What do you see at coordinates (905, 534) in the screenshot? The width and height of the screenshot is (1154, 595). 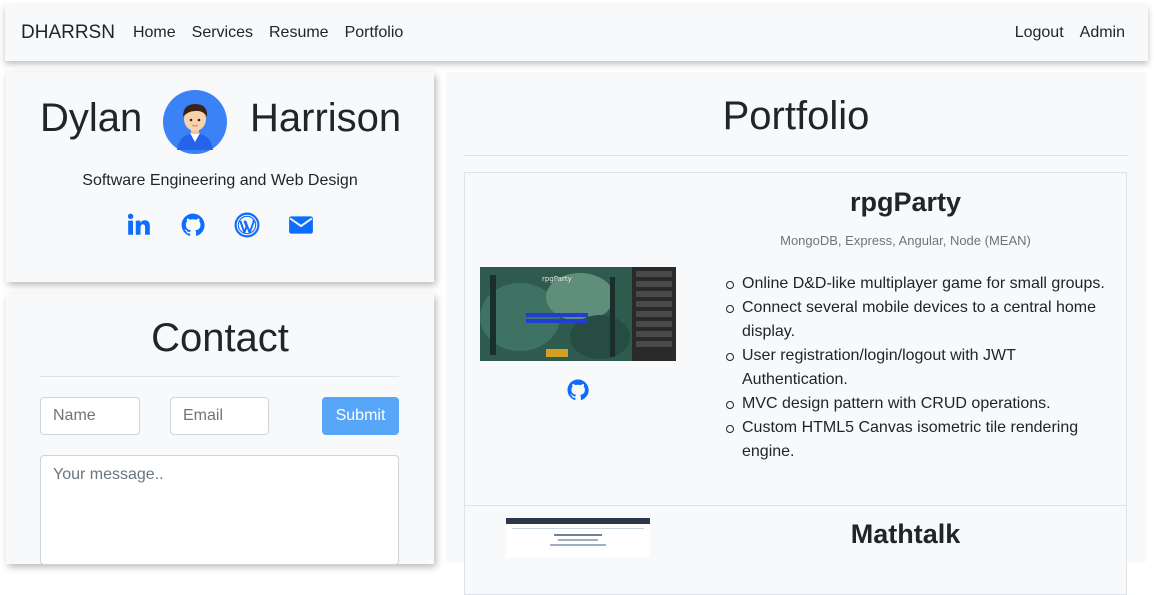 I see `project-title: Mathtalk` at bounding box center [905, 534].